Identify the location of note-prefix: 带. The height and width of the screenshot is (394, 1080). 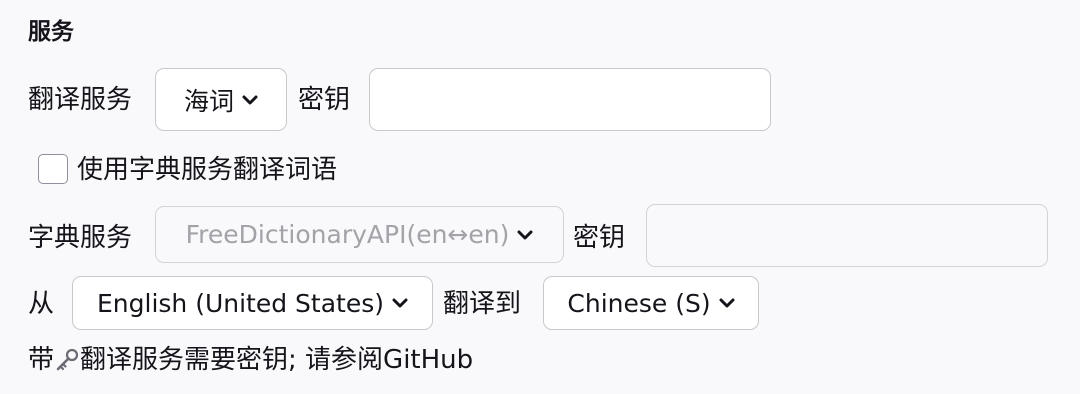
(41, 360).